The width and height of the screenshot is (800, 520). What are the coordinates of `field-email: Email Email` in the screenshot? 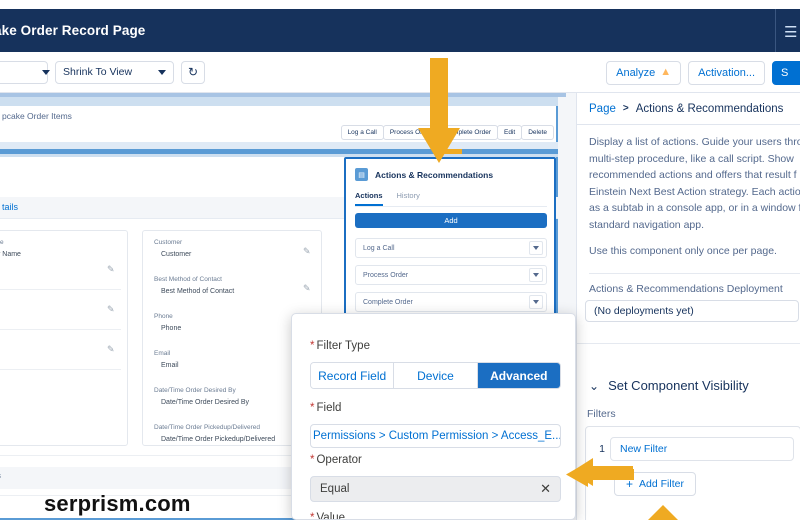 It's located at (166, 359).